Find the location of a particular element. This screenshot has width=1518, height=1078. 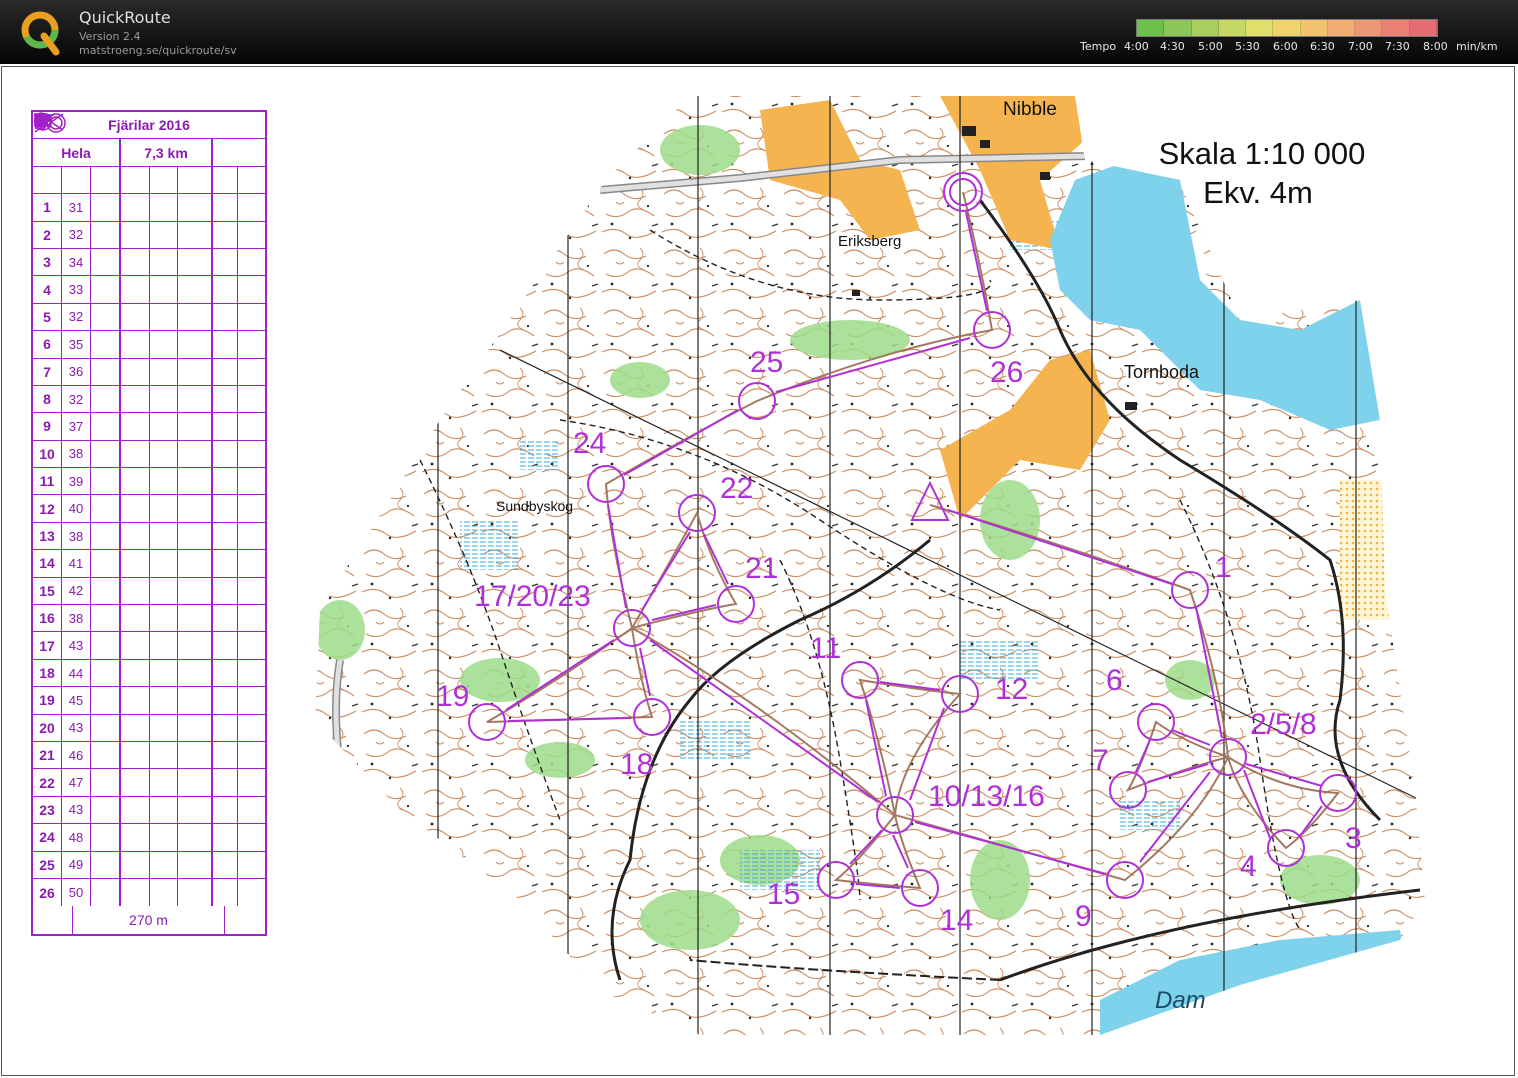

desc-control-row: 23 43 is located at coordinates (149, 469).